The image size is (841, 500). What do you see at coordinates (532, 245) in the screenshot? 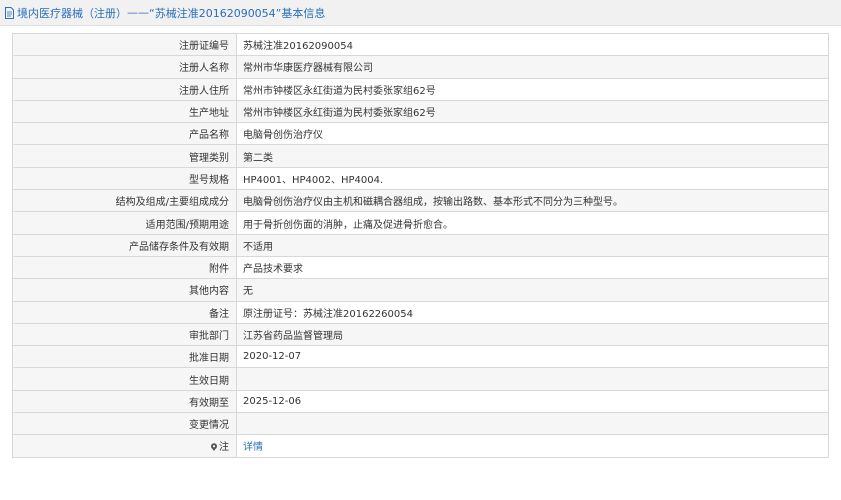
I see `row-value: 不适用` at bounding box center [532, 245].